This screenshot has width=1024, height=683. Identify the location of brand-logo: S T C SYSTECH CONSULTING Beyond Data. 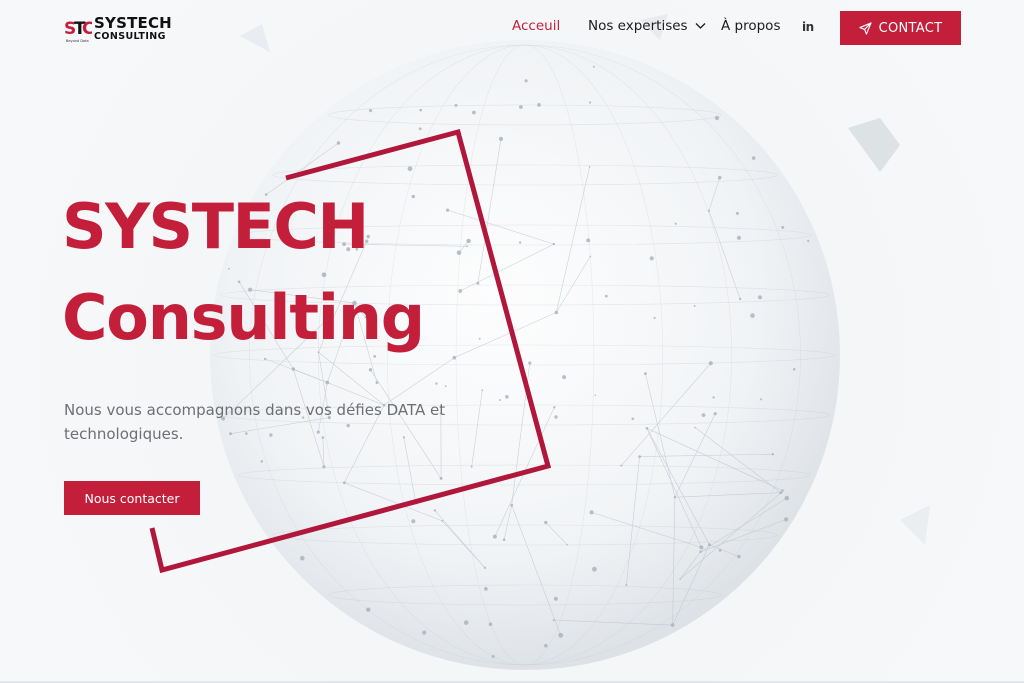
(119, 29).